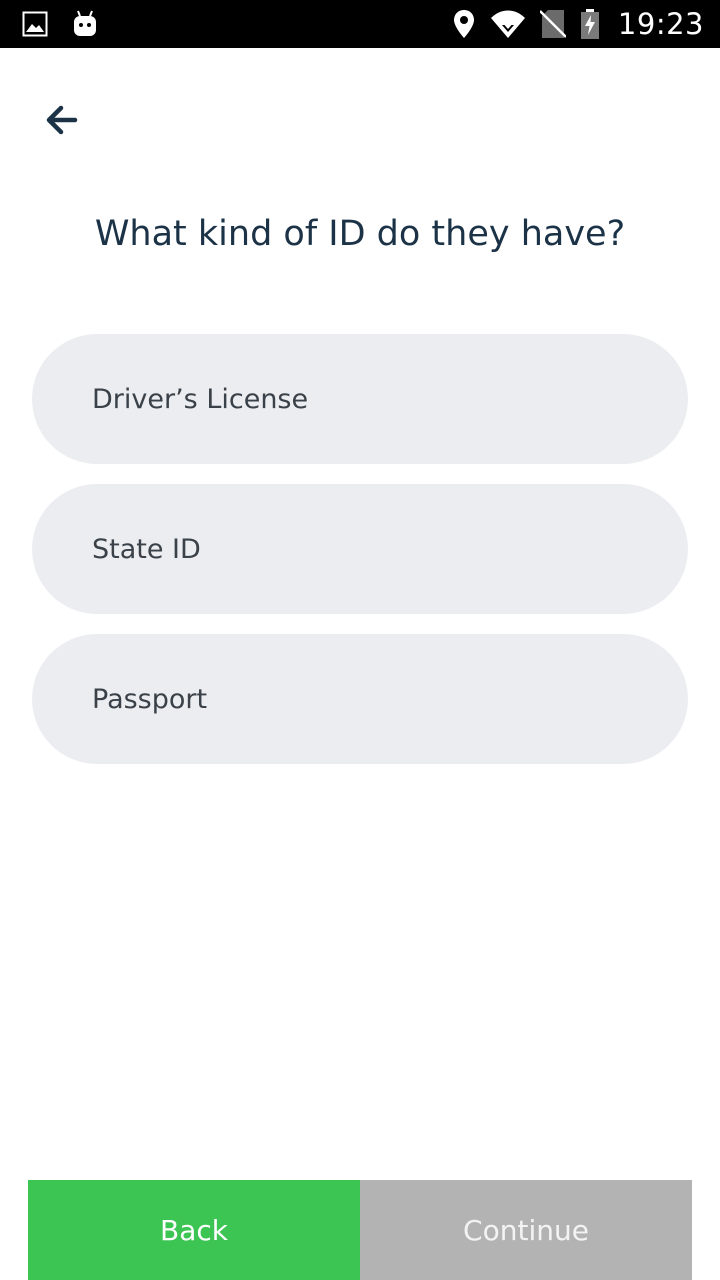 The image size is (720, 1280). What do you see at coordinates (360, 399) in the screenshot?
I see `option-drivers-license: Driver’s License` at bounding box center [360, 399].